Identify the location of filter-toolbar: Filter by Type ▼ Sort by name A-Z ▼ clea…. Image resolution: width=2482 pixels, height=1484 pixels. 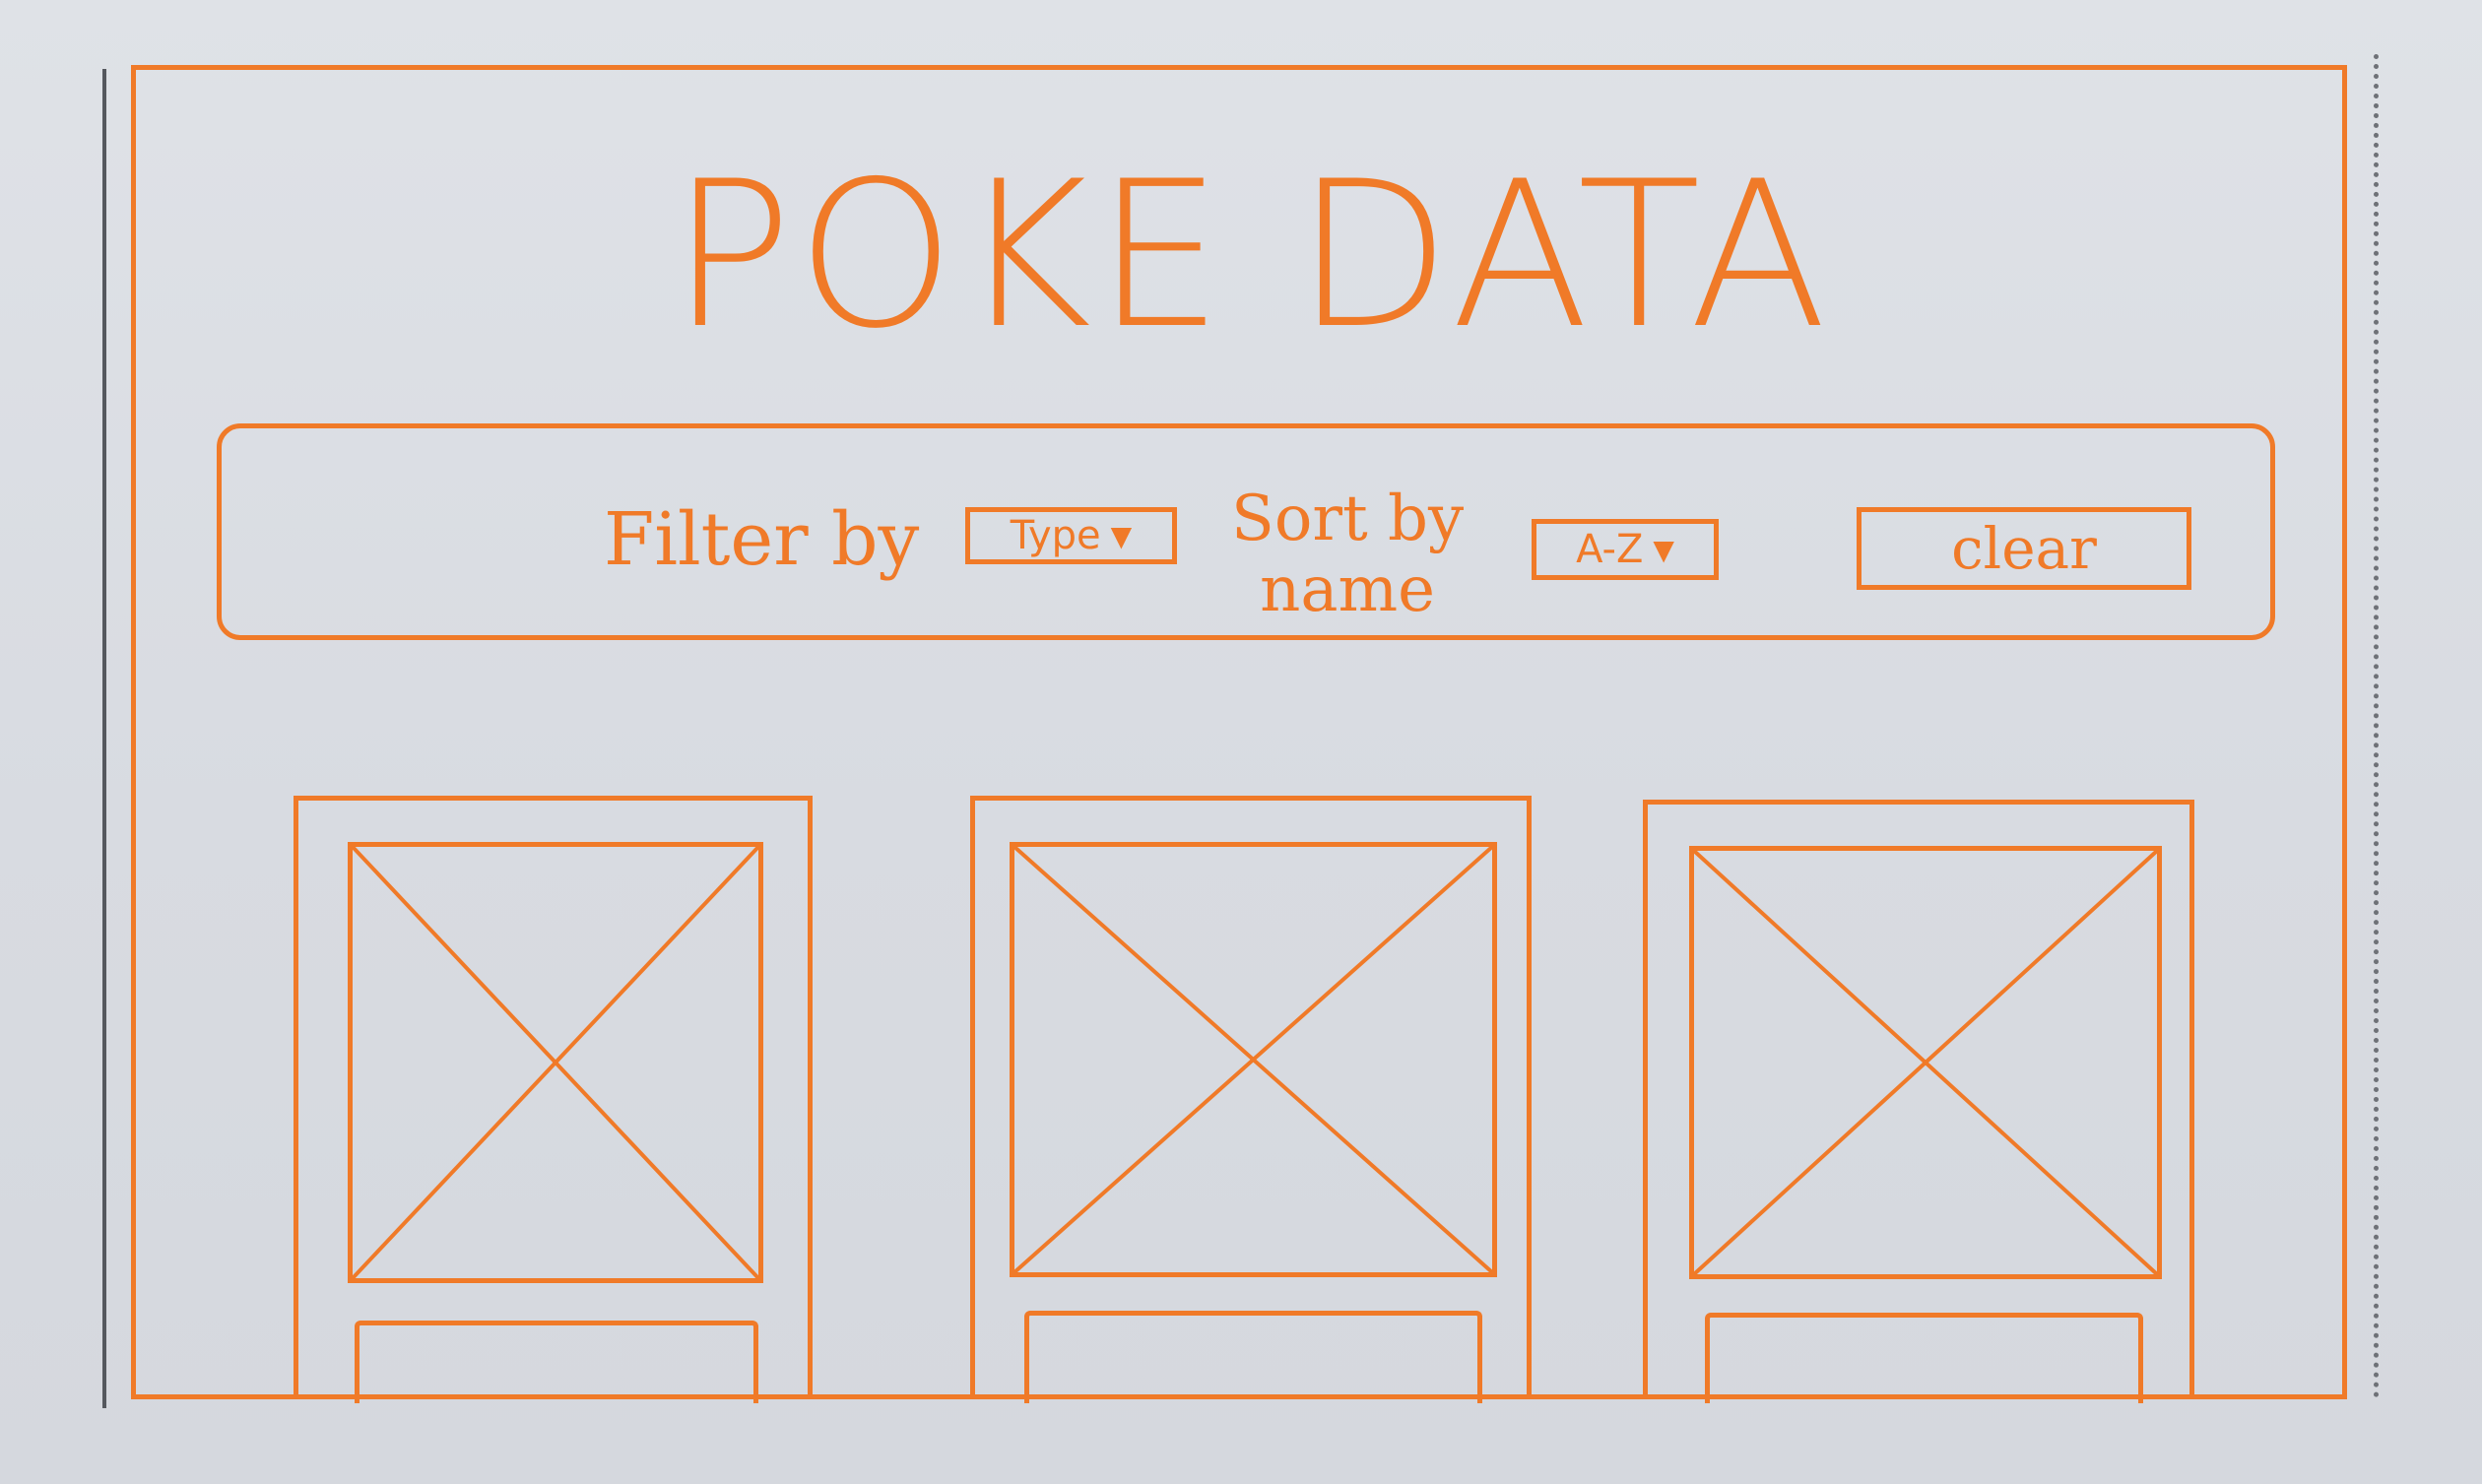
(1246, 531).